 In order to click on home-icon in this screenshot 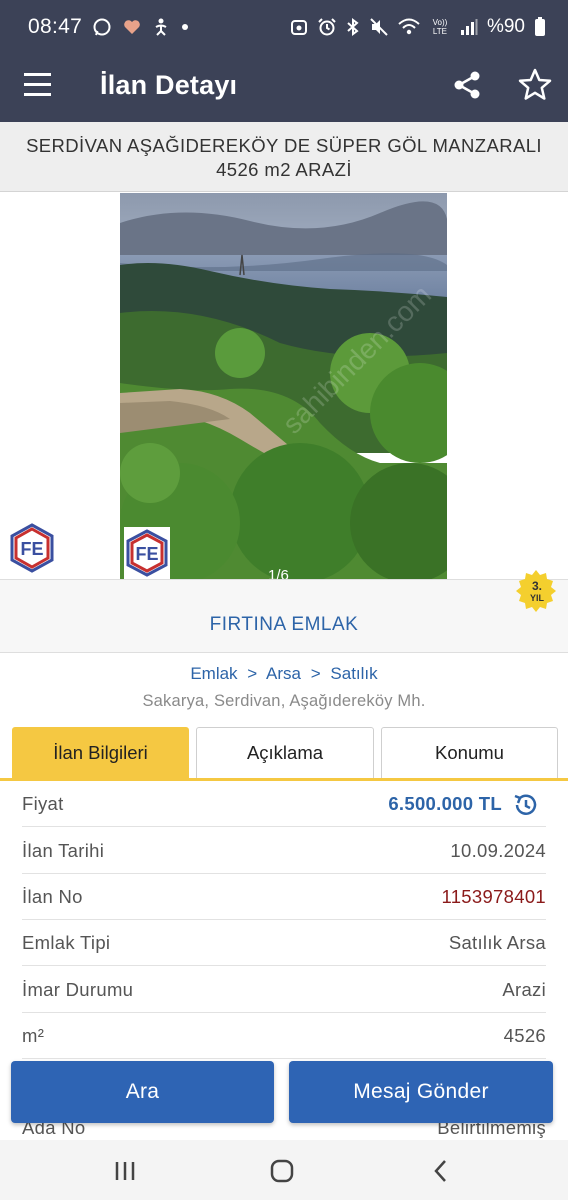, I will do `click(282, 1171)`.